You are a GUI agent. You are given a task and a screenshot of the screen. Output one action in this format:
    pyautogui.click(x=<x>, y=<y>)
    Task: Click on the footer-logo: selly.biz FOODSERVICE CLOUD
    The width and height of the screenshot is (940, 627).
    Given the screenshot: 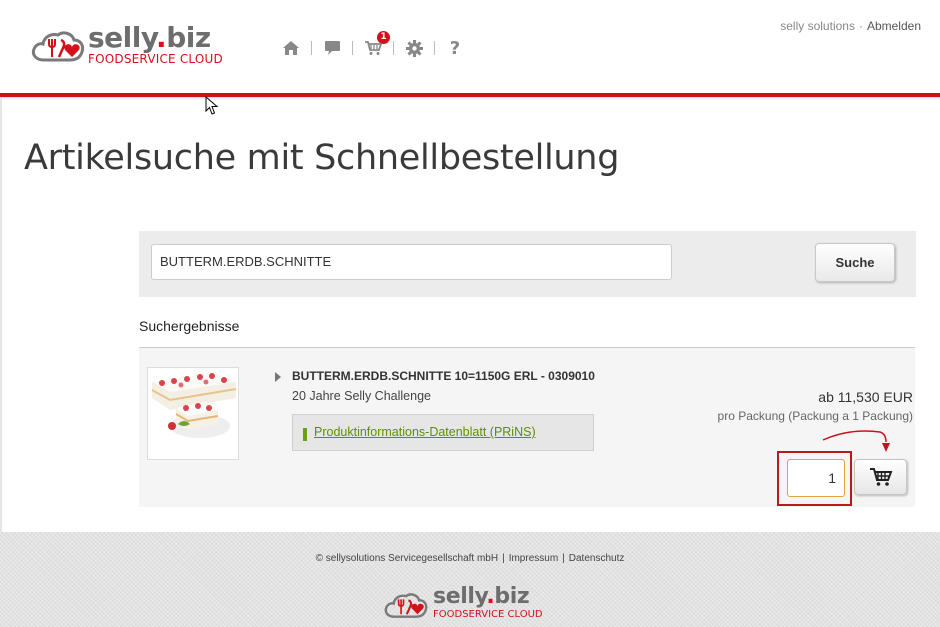 What is the action you would take?
    pyautogui.click(x=473, y=603)
    